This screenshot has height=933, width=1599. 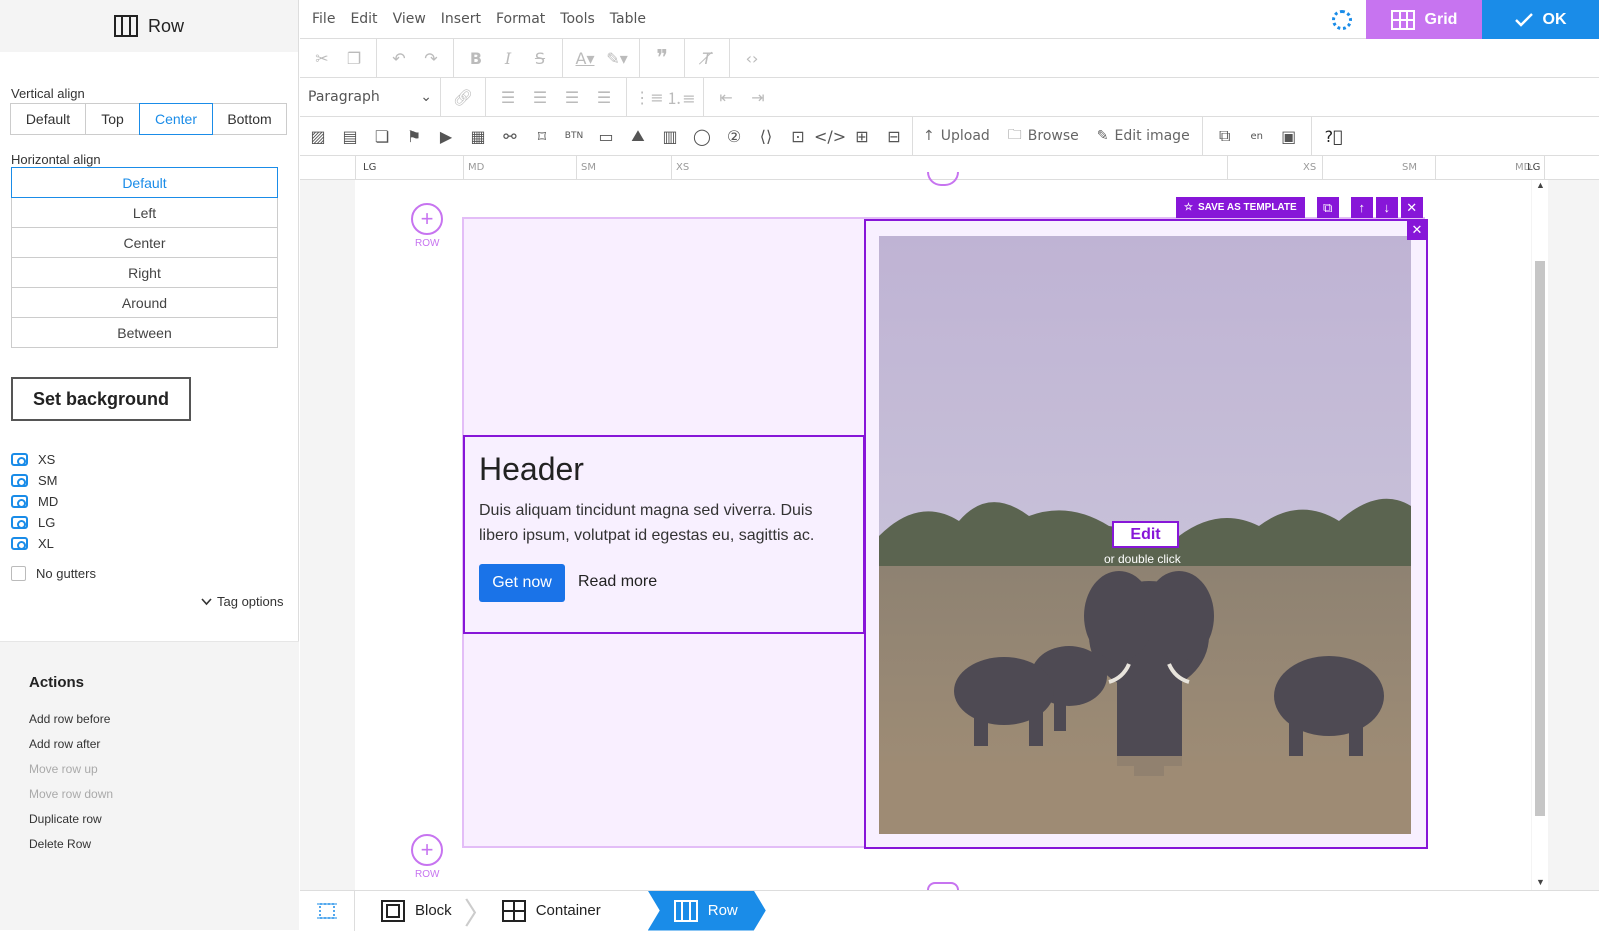 What do you see at coordinates (144, 182) in the screenshot?
I see `halign-default-option: Default` at bounding box center [144, 182].